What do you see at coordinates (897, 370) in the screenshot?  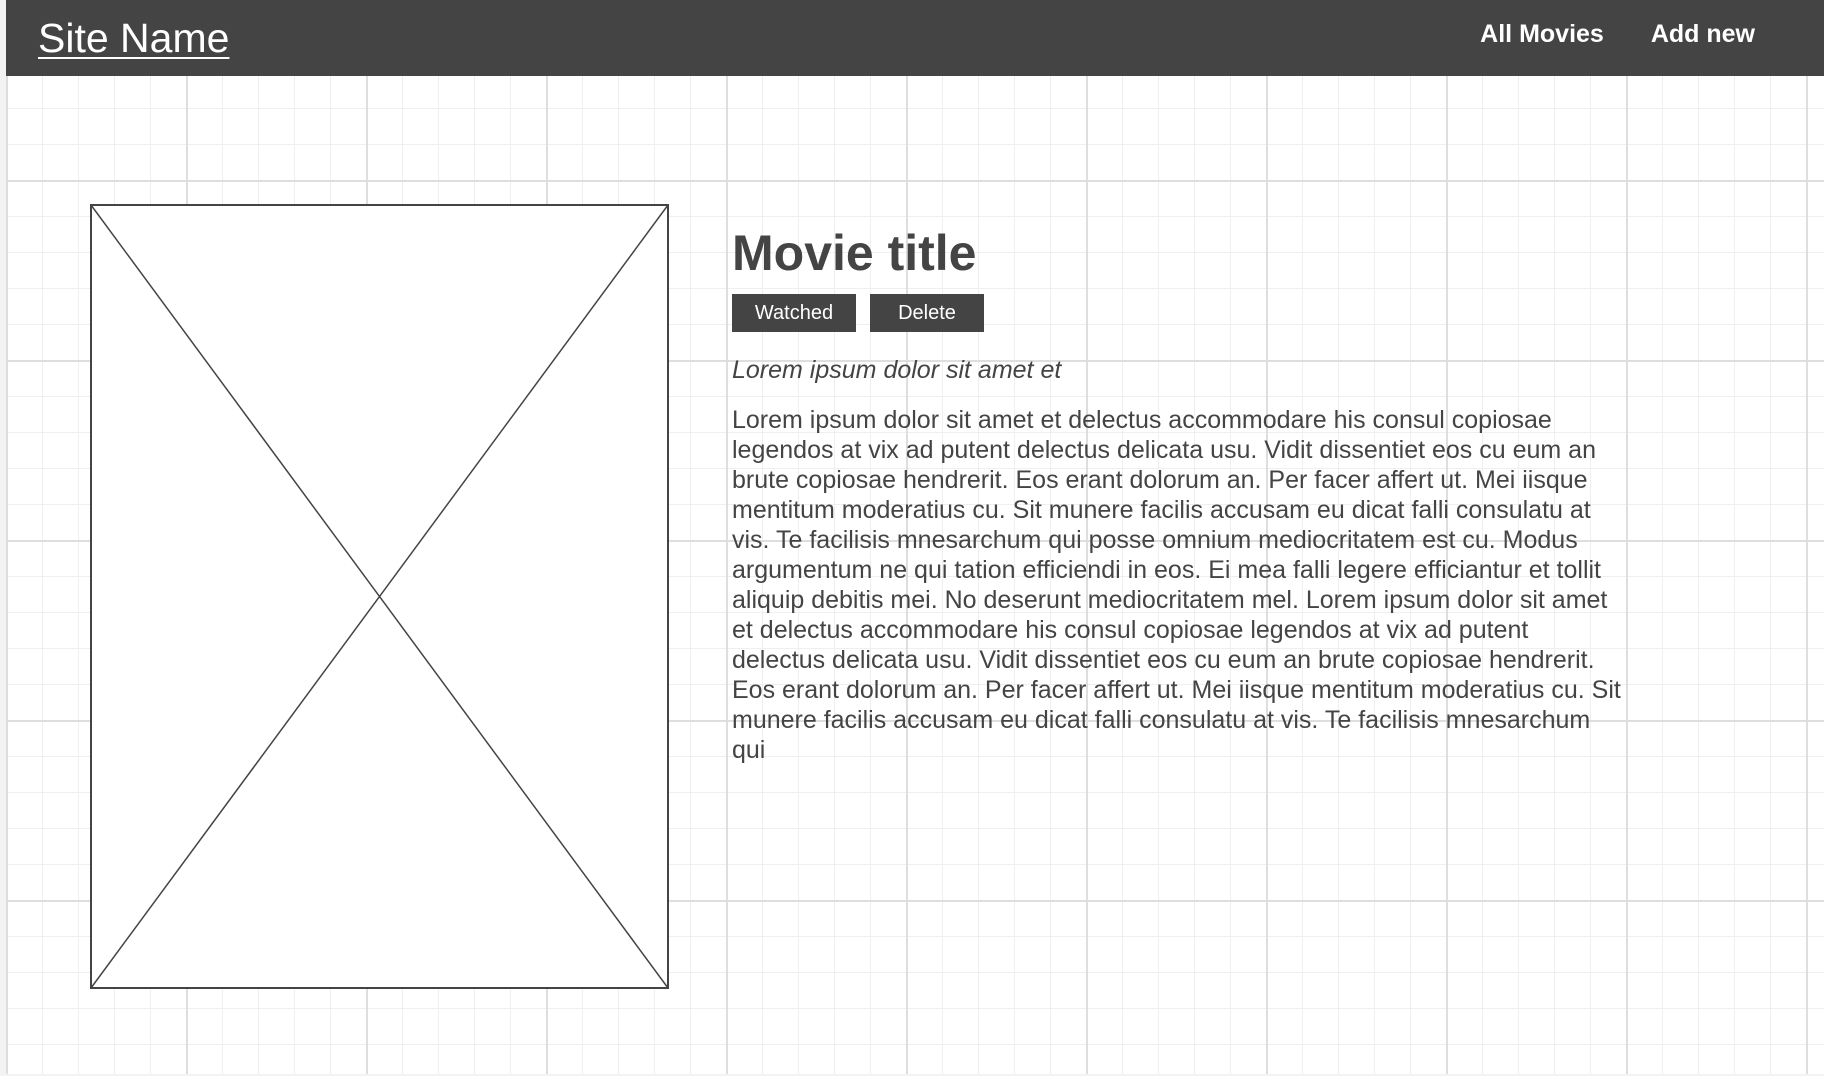 I see `movie-subtitle: Lorem ipsum dolor sit amet et` at bounding box center [897, 370].